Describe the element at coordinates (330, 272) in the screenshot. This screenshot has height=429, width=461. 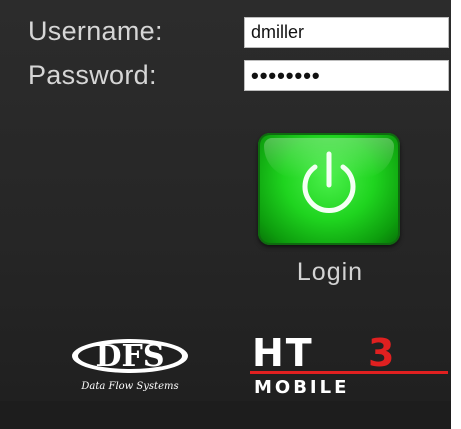
I see `login-label: Login` at that location.